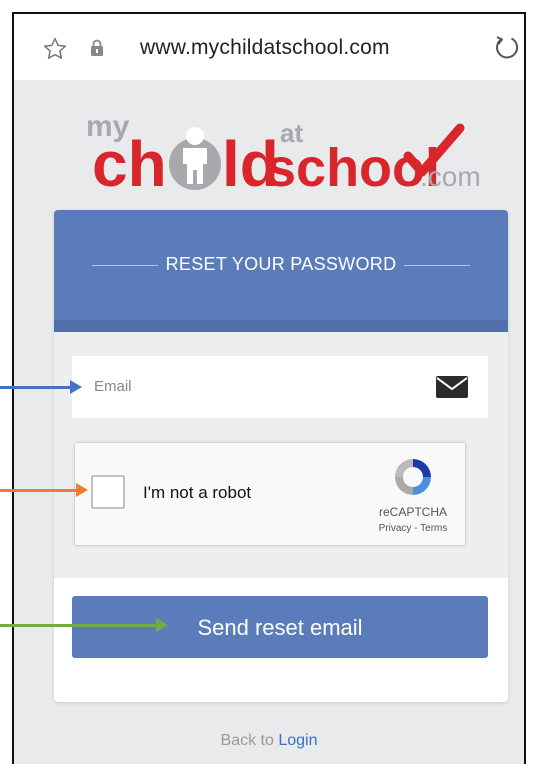  What do you see at coordinates (197, 492) in the screenshot?
I see `recaptcha-label: I'm not a robot` at bounding box center [197, 492].